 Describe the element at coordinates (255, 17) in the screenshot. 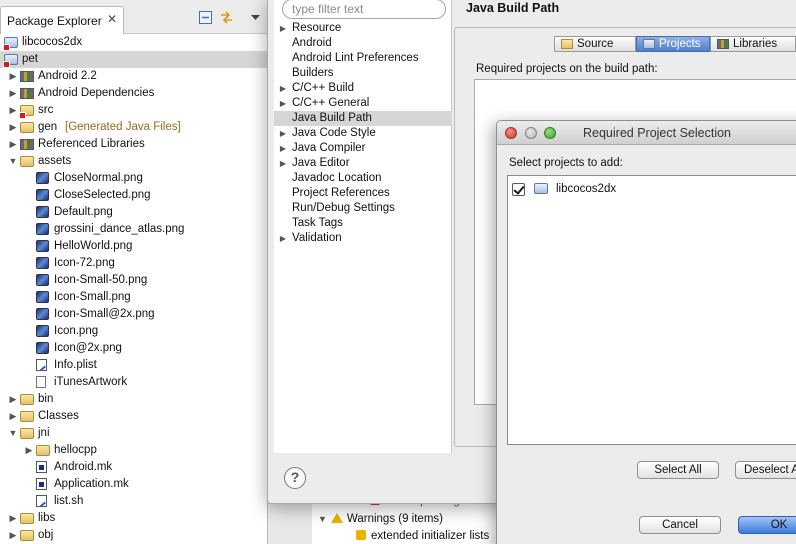

I see `view-menu-icon` at that location.